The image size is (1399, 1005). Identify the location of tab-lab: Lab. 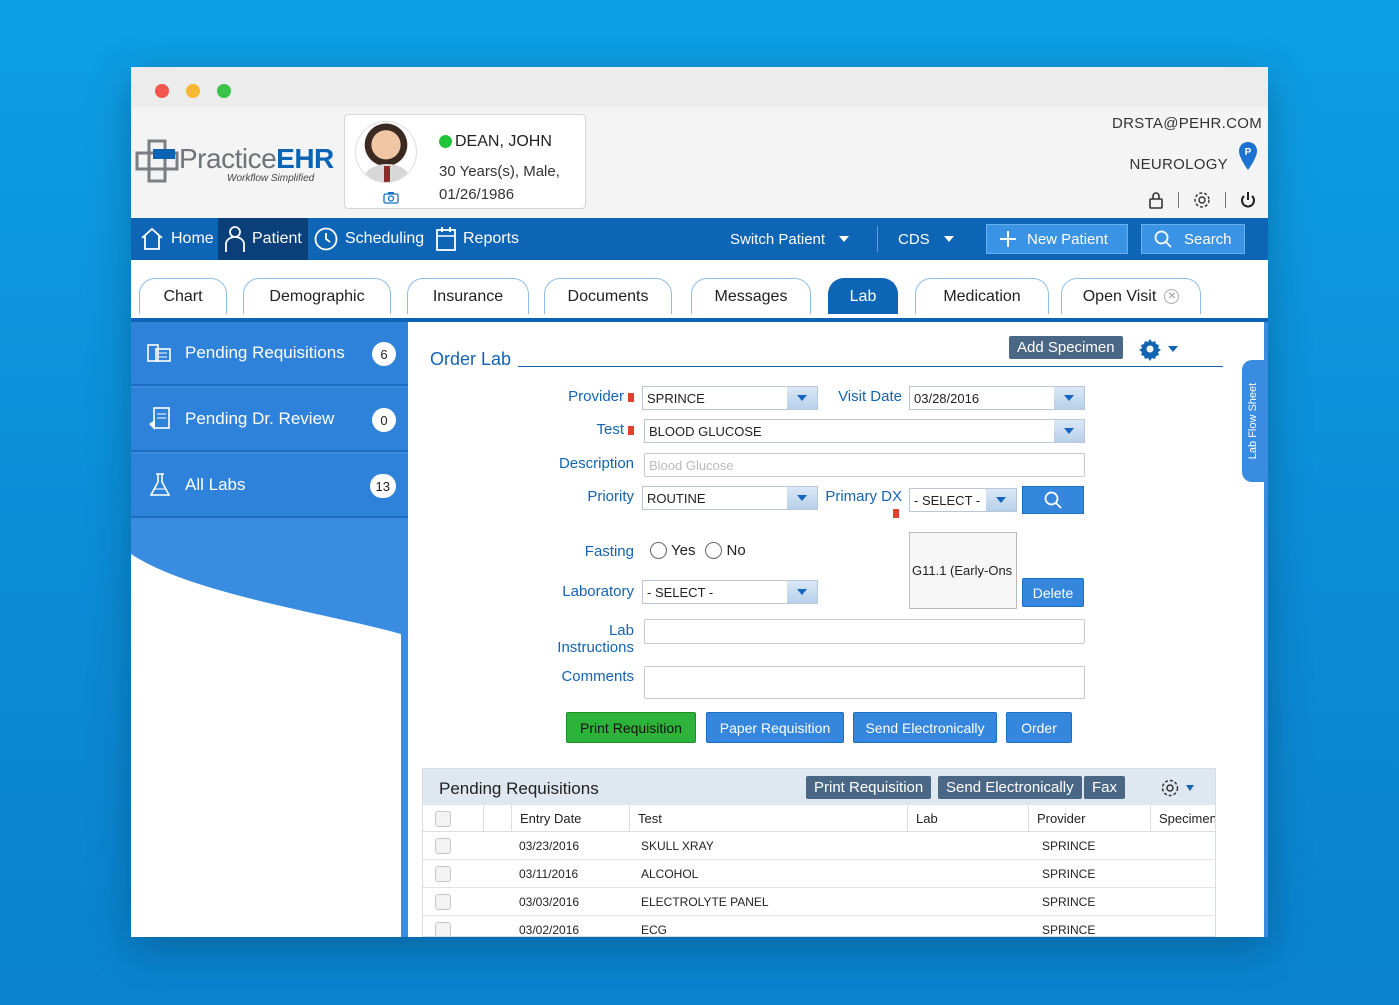
(863, 296).